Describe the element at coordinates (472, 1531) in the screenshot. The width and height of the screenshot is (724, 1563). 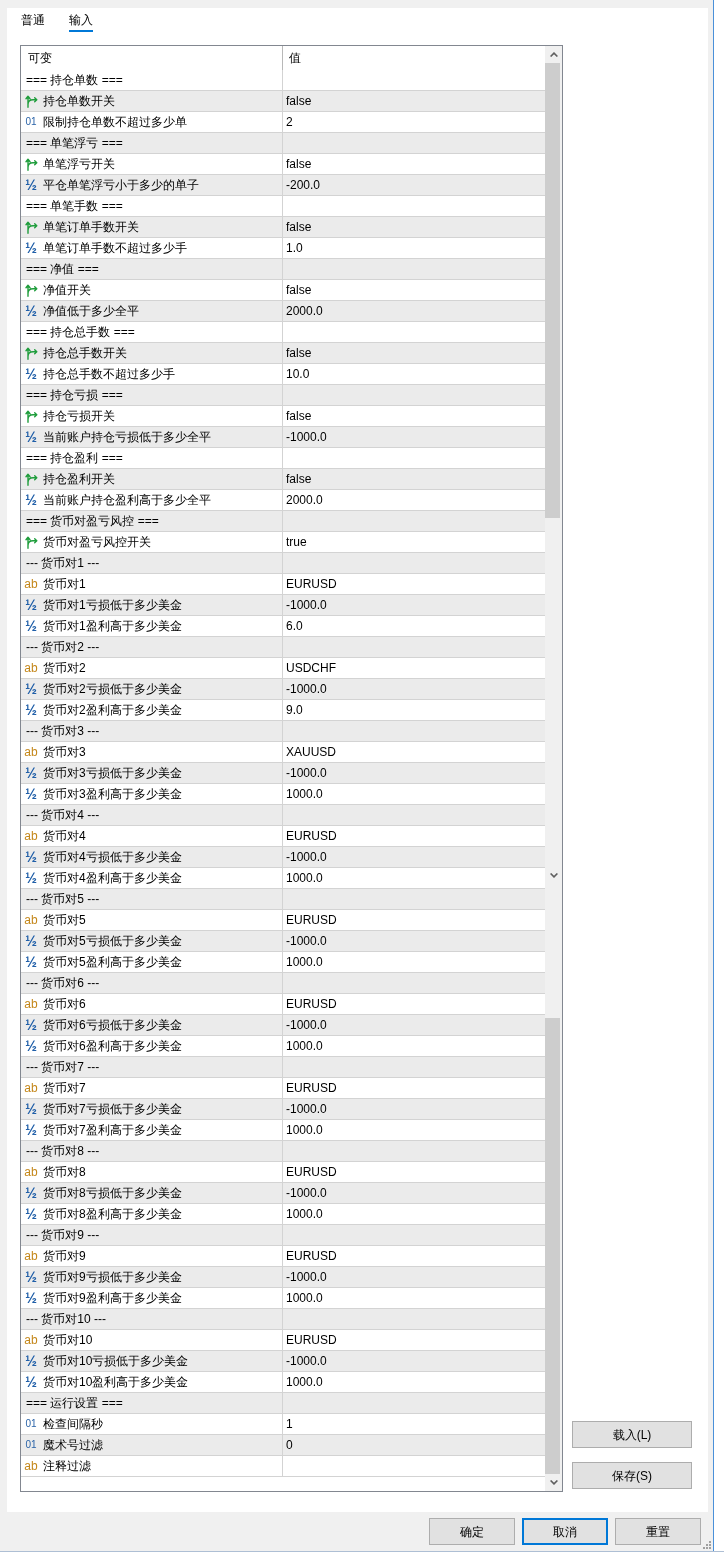
I see `dialog-button: 确定` at that location.